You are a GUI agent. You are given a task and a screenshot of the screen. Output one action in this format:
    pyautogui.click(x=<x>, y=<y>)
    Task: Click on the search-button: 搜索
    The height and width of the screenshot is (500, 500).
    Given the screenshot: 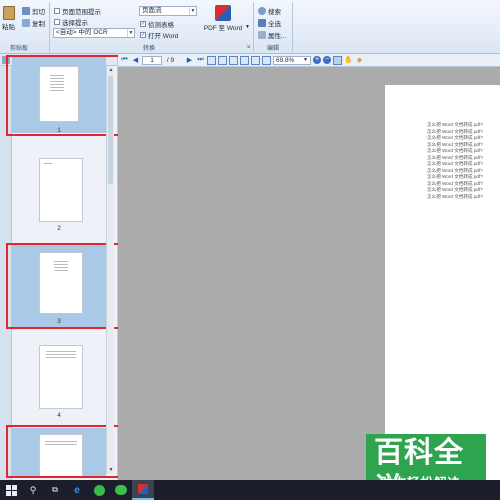 What is the action you would take?
    pyautogui.click(x=269, y=11)
    